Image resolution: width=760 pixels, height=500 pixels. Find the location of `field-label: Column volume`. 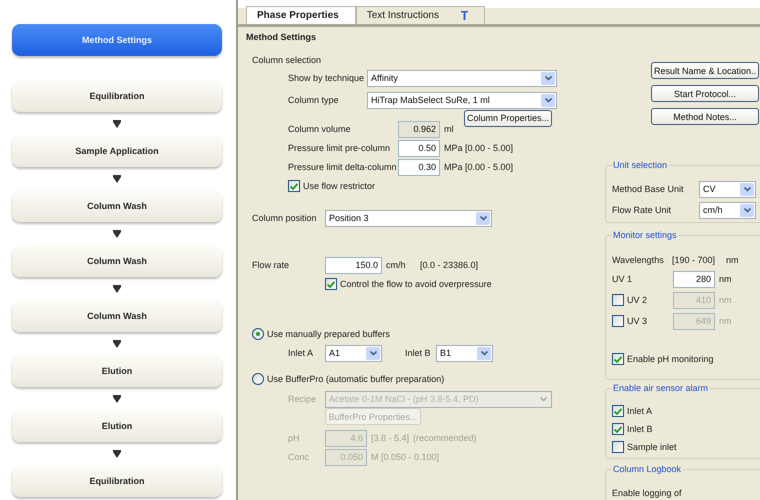

field-label: Column volume is located at coordinates (320, 129).